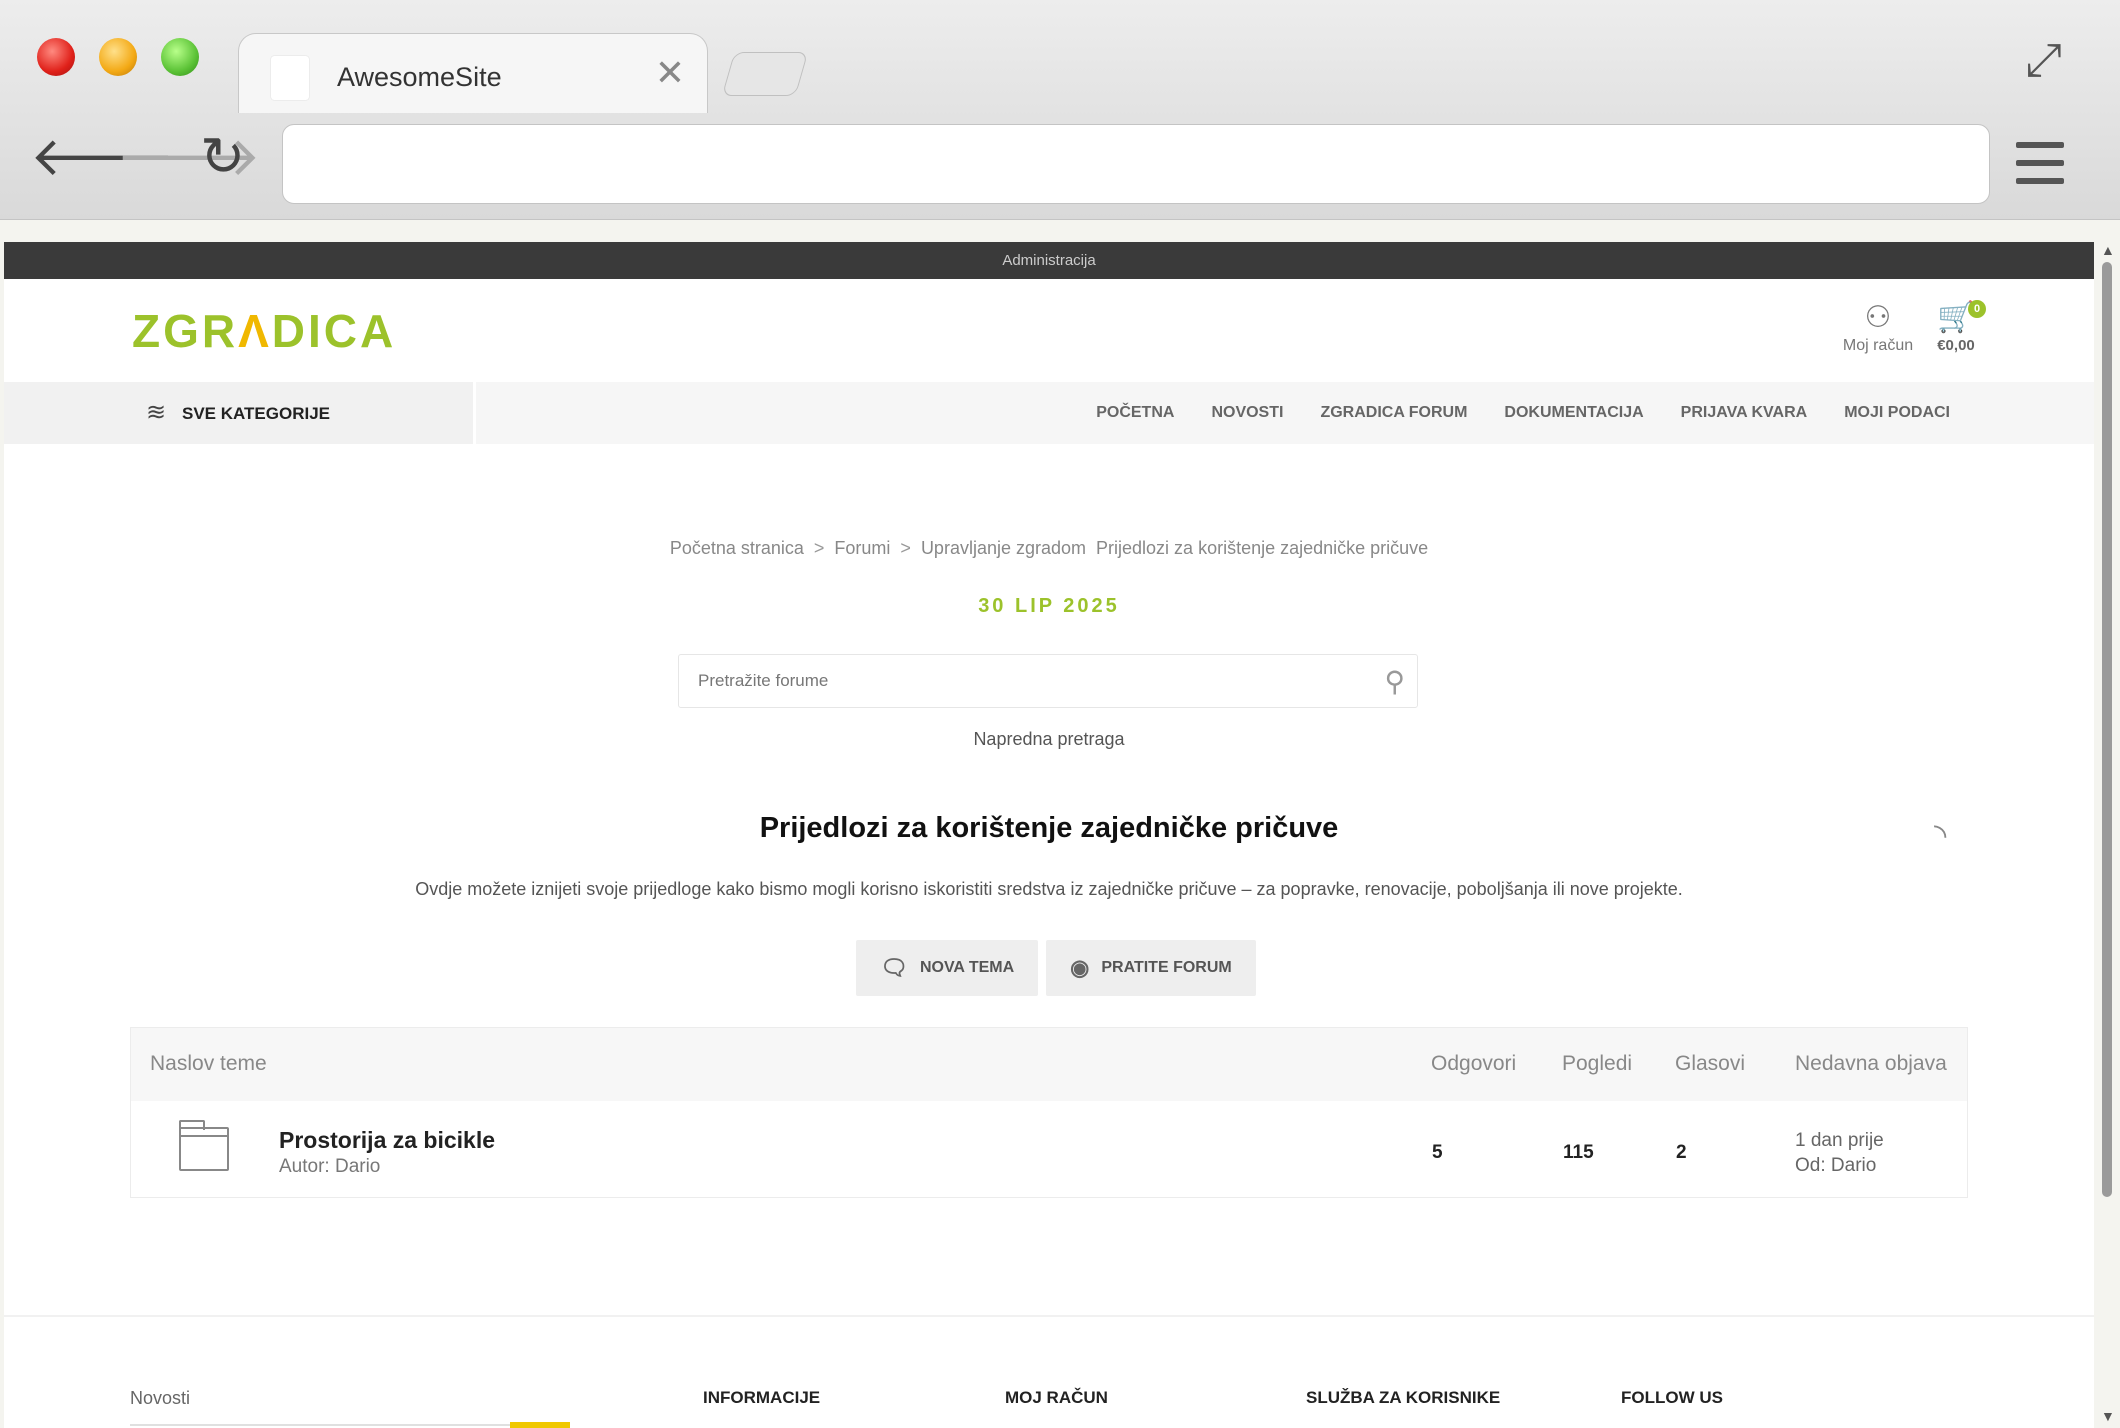  I want to click on footer-divider, so click(1049, 1316).